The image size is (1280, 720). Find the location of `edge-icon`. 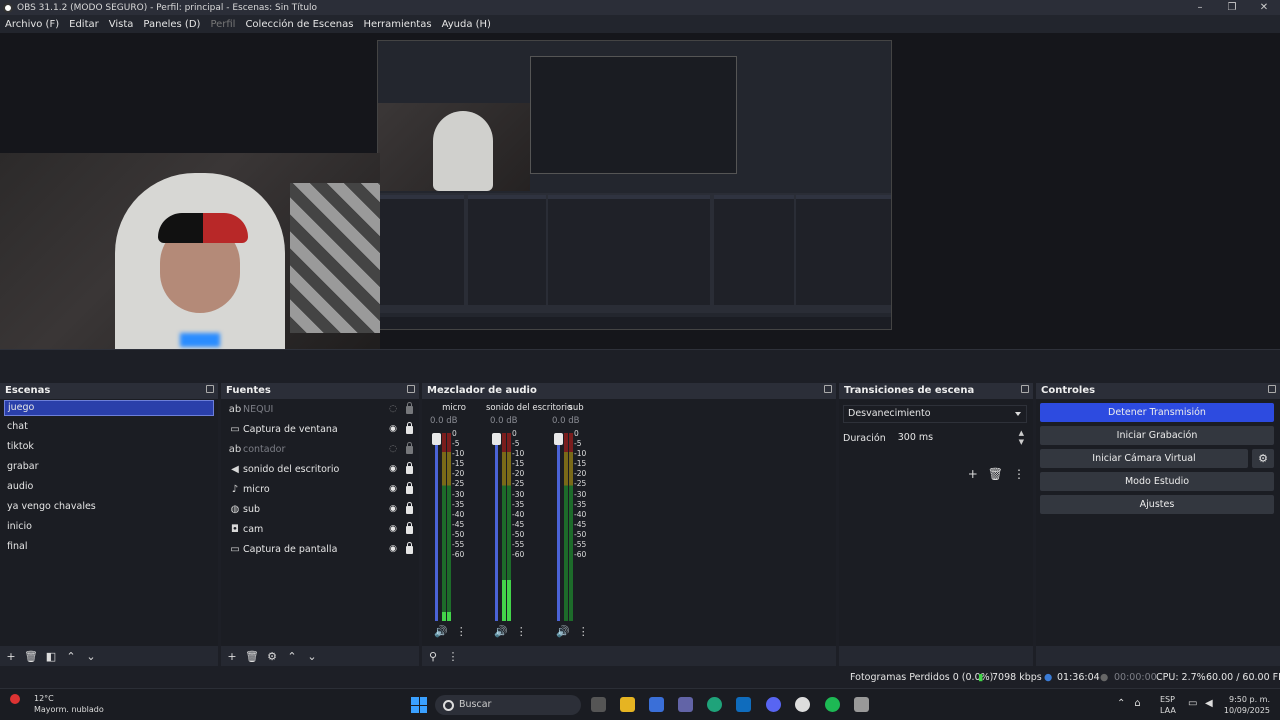

edge-icon is located at coordinates (714, 704).